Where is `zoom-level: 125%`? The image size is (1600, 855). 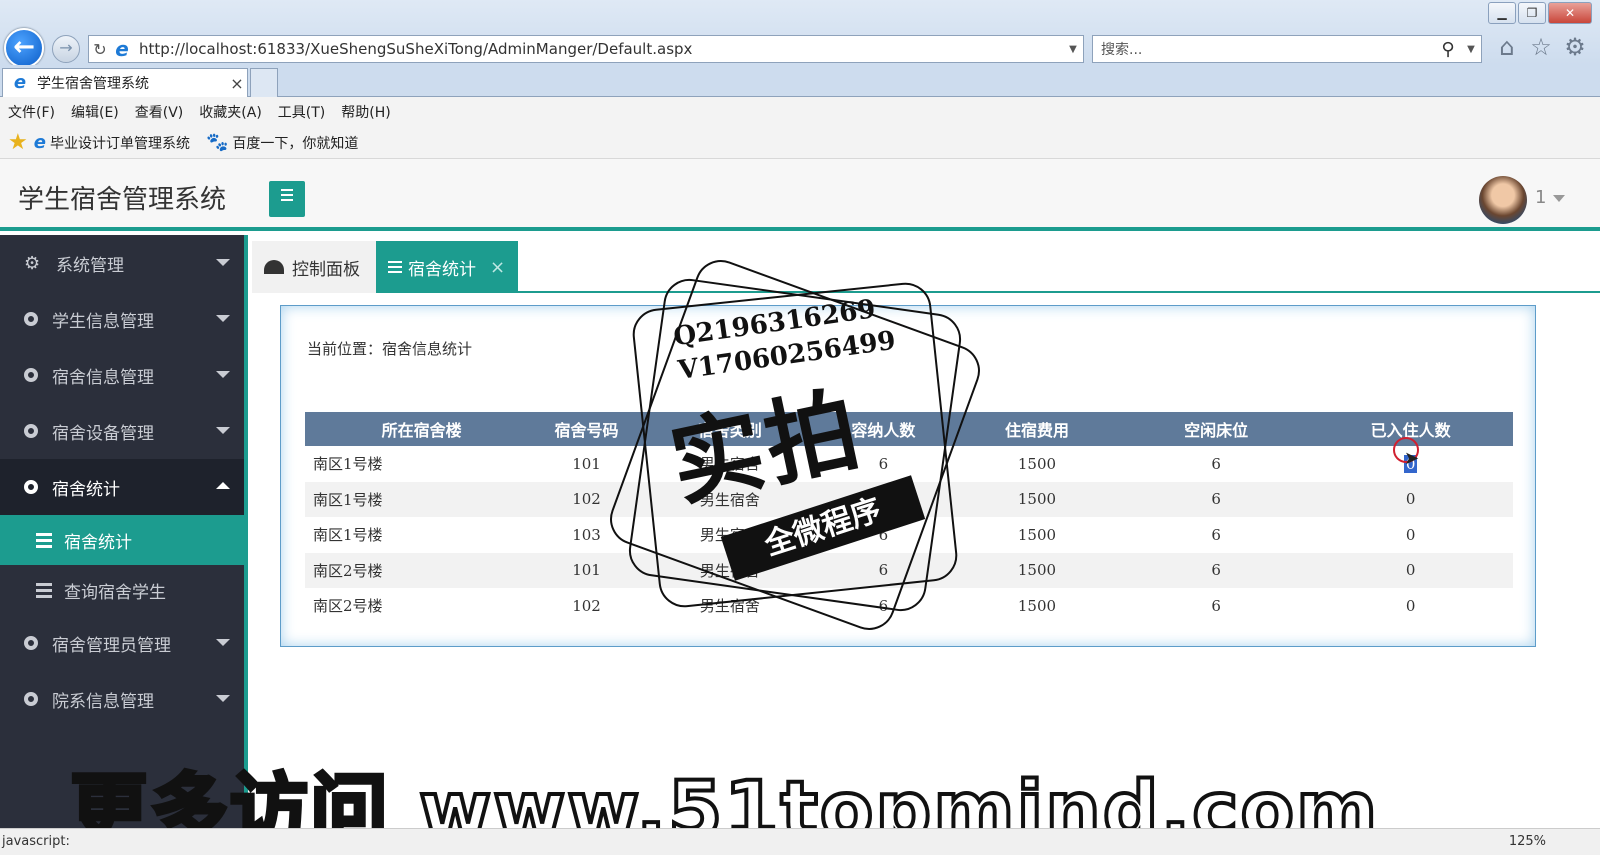
zoom-level: 125% is located at coordinates (1527, 842).